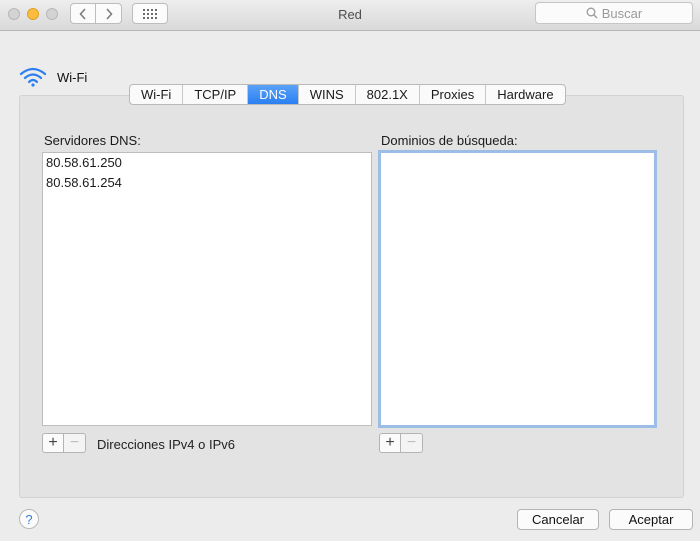  What do you see at coordinates (207, 183) in the screenshot?
I see `list-item: 80.58.61.254` at bounding box center [207, 183].